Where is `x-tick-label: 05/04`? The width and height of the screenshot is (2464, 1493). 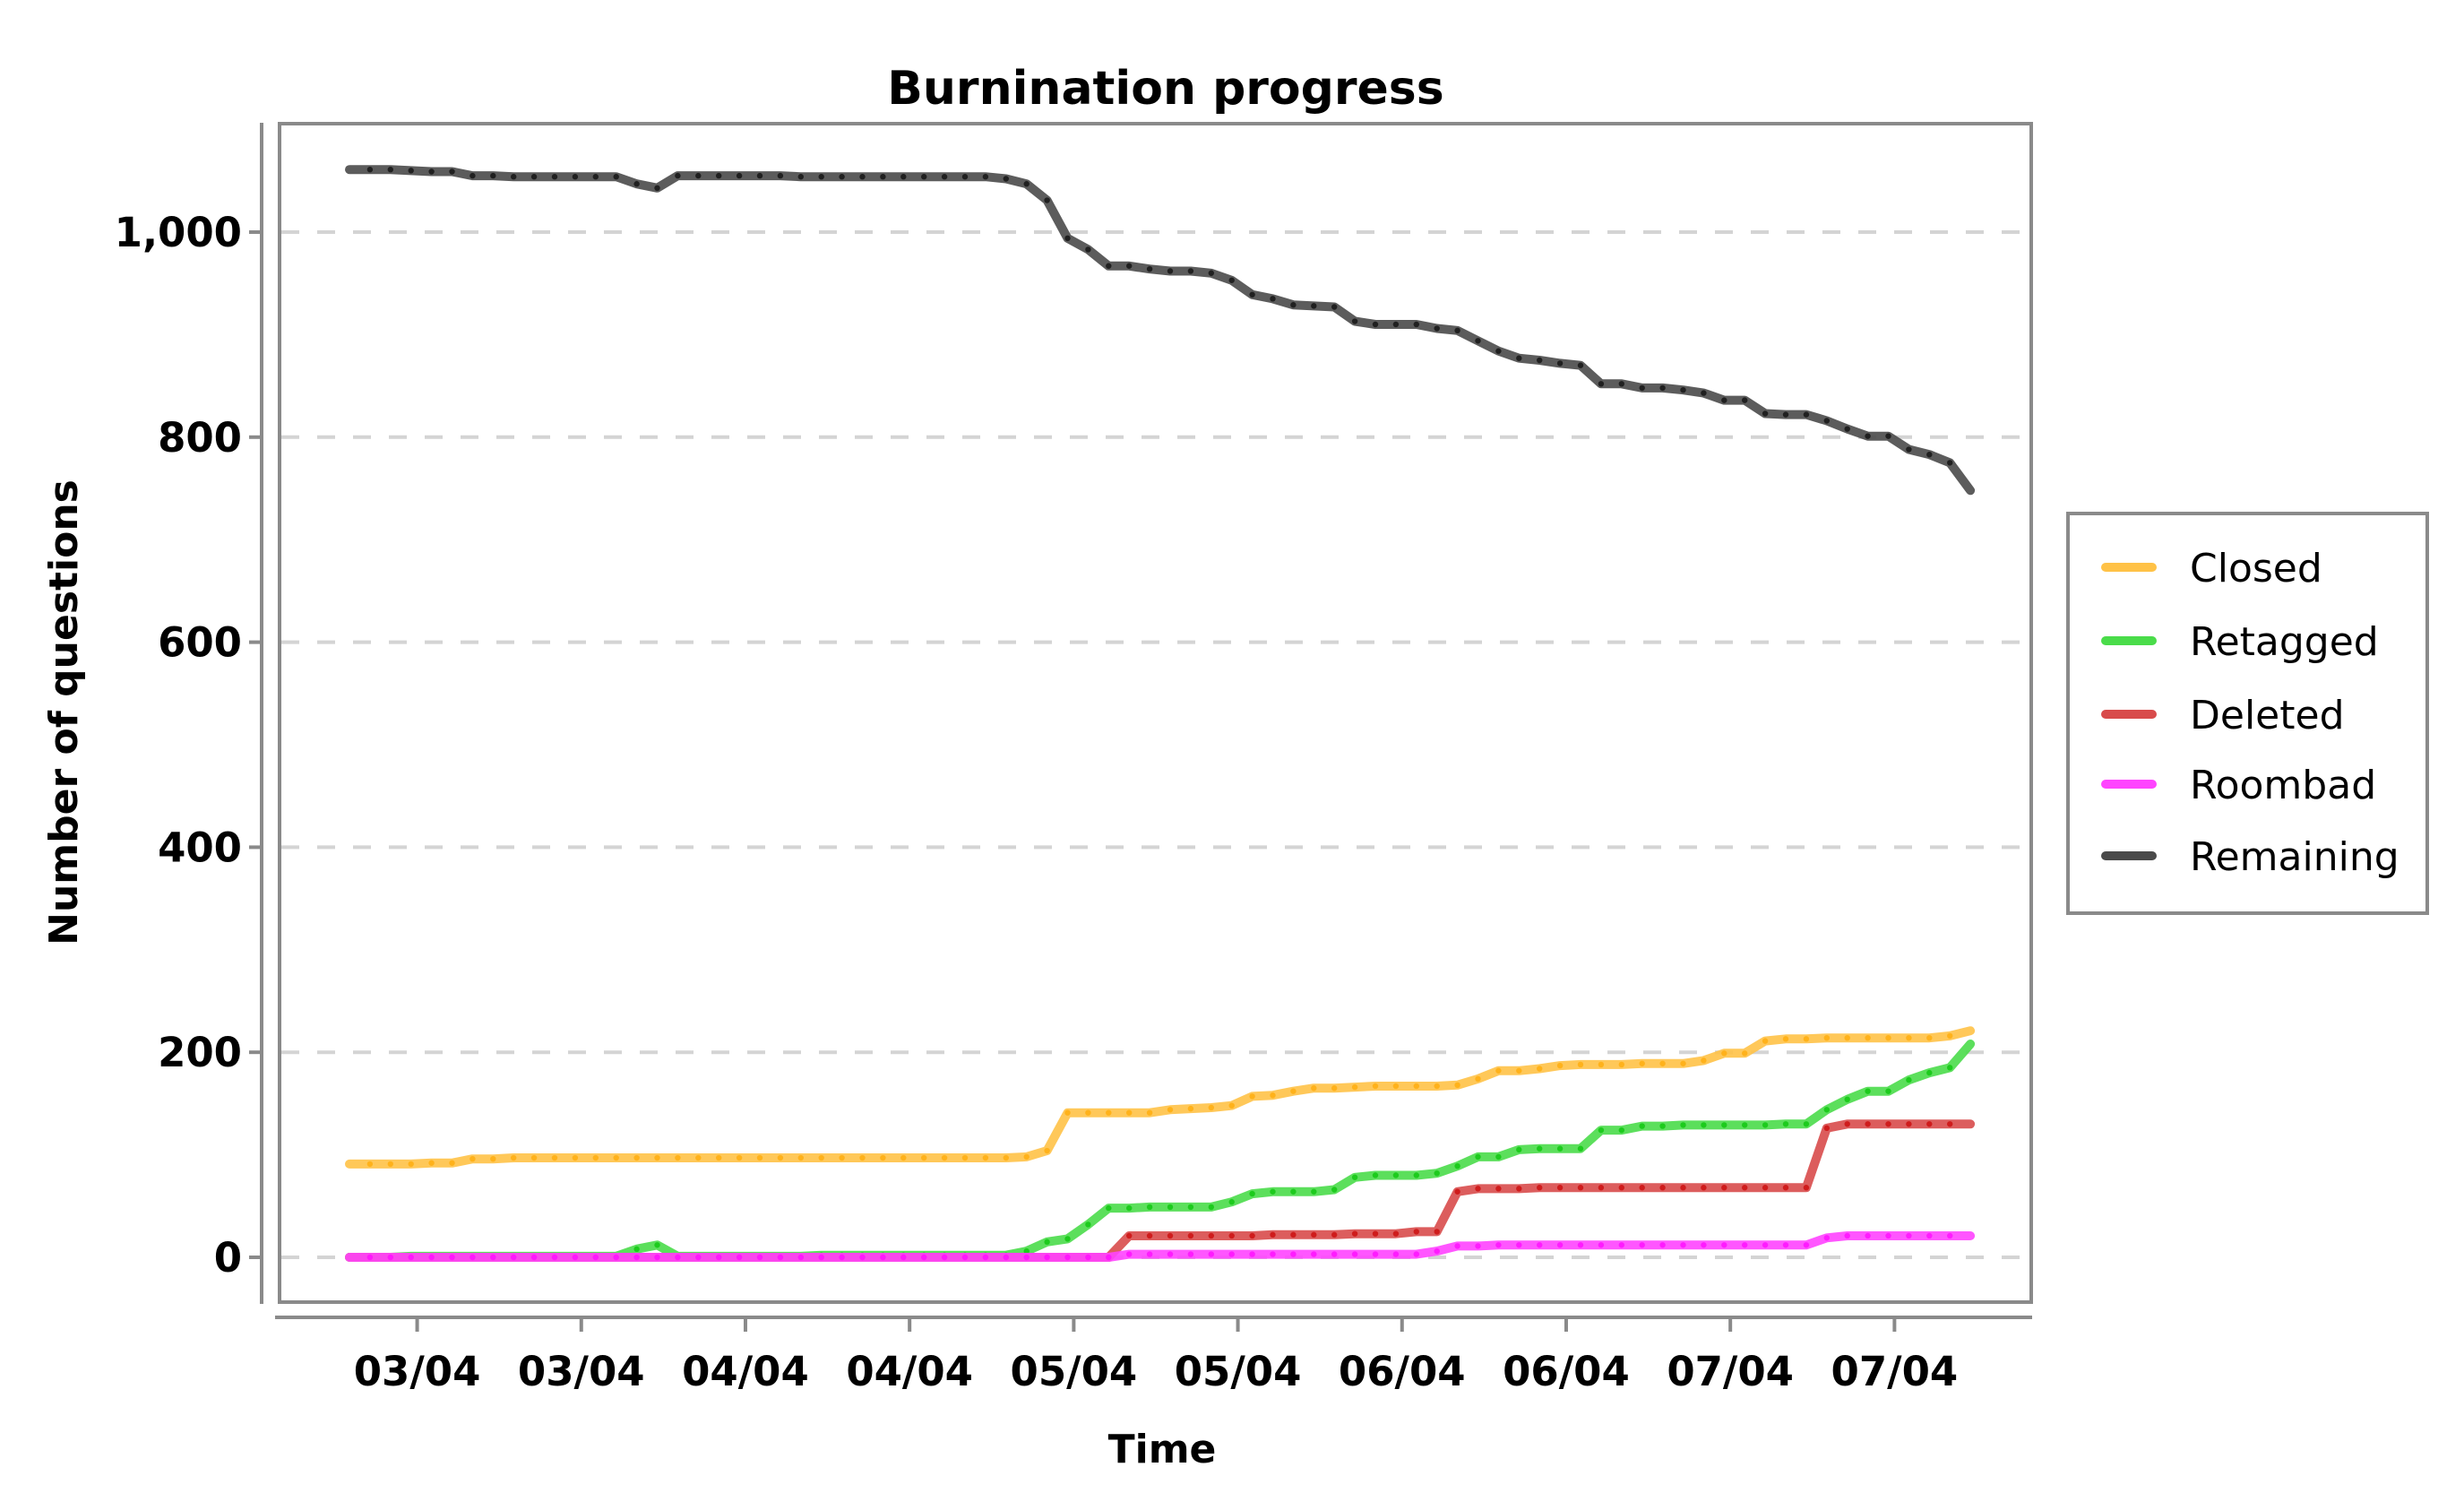
x-tick-label: 05/04 is located at coordinates (1238, 1371).